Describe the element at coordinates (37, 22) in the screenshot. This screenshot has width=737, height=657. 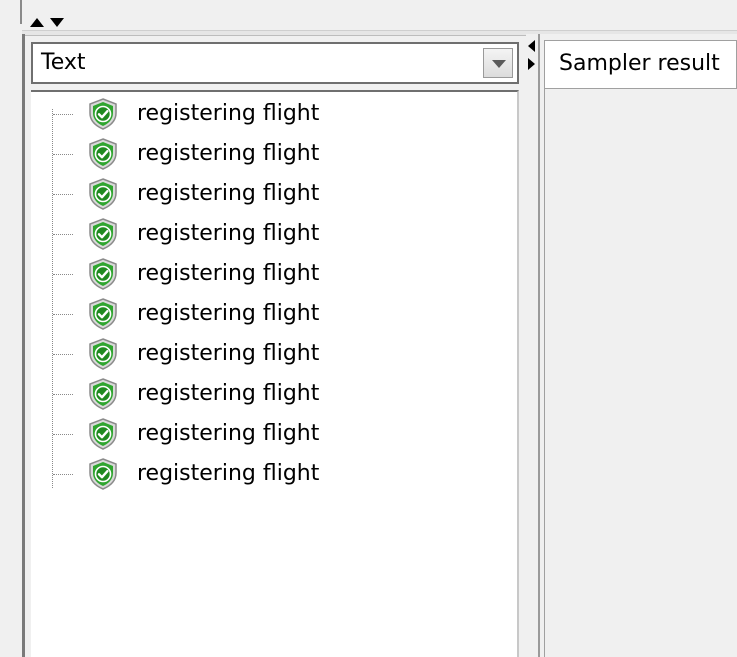
I see `collapse-up-icon` at that location.